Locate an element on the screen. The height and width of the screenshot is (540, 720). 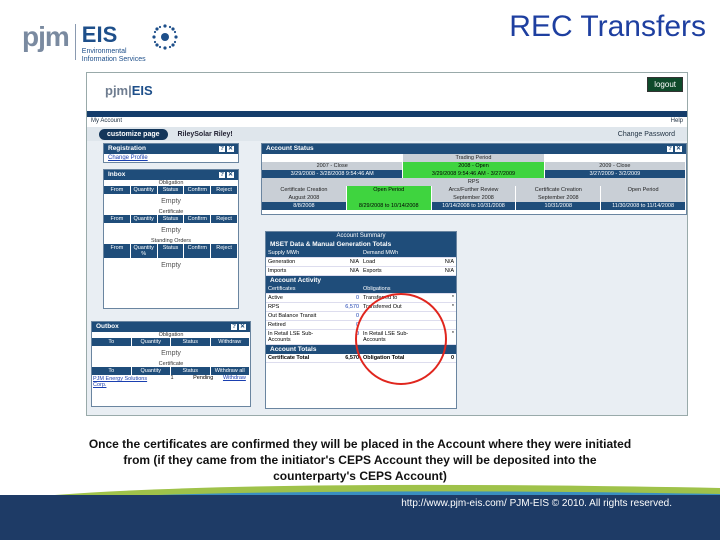
slide-title: REC Transfers is located at coordinates (607, 26).